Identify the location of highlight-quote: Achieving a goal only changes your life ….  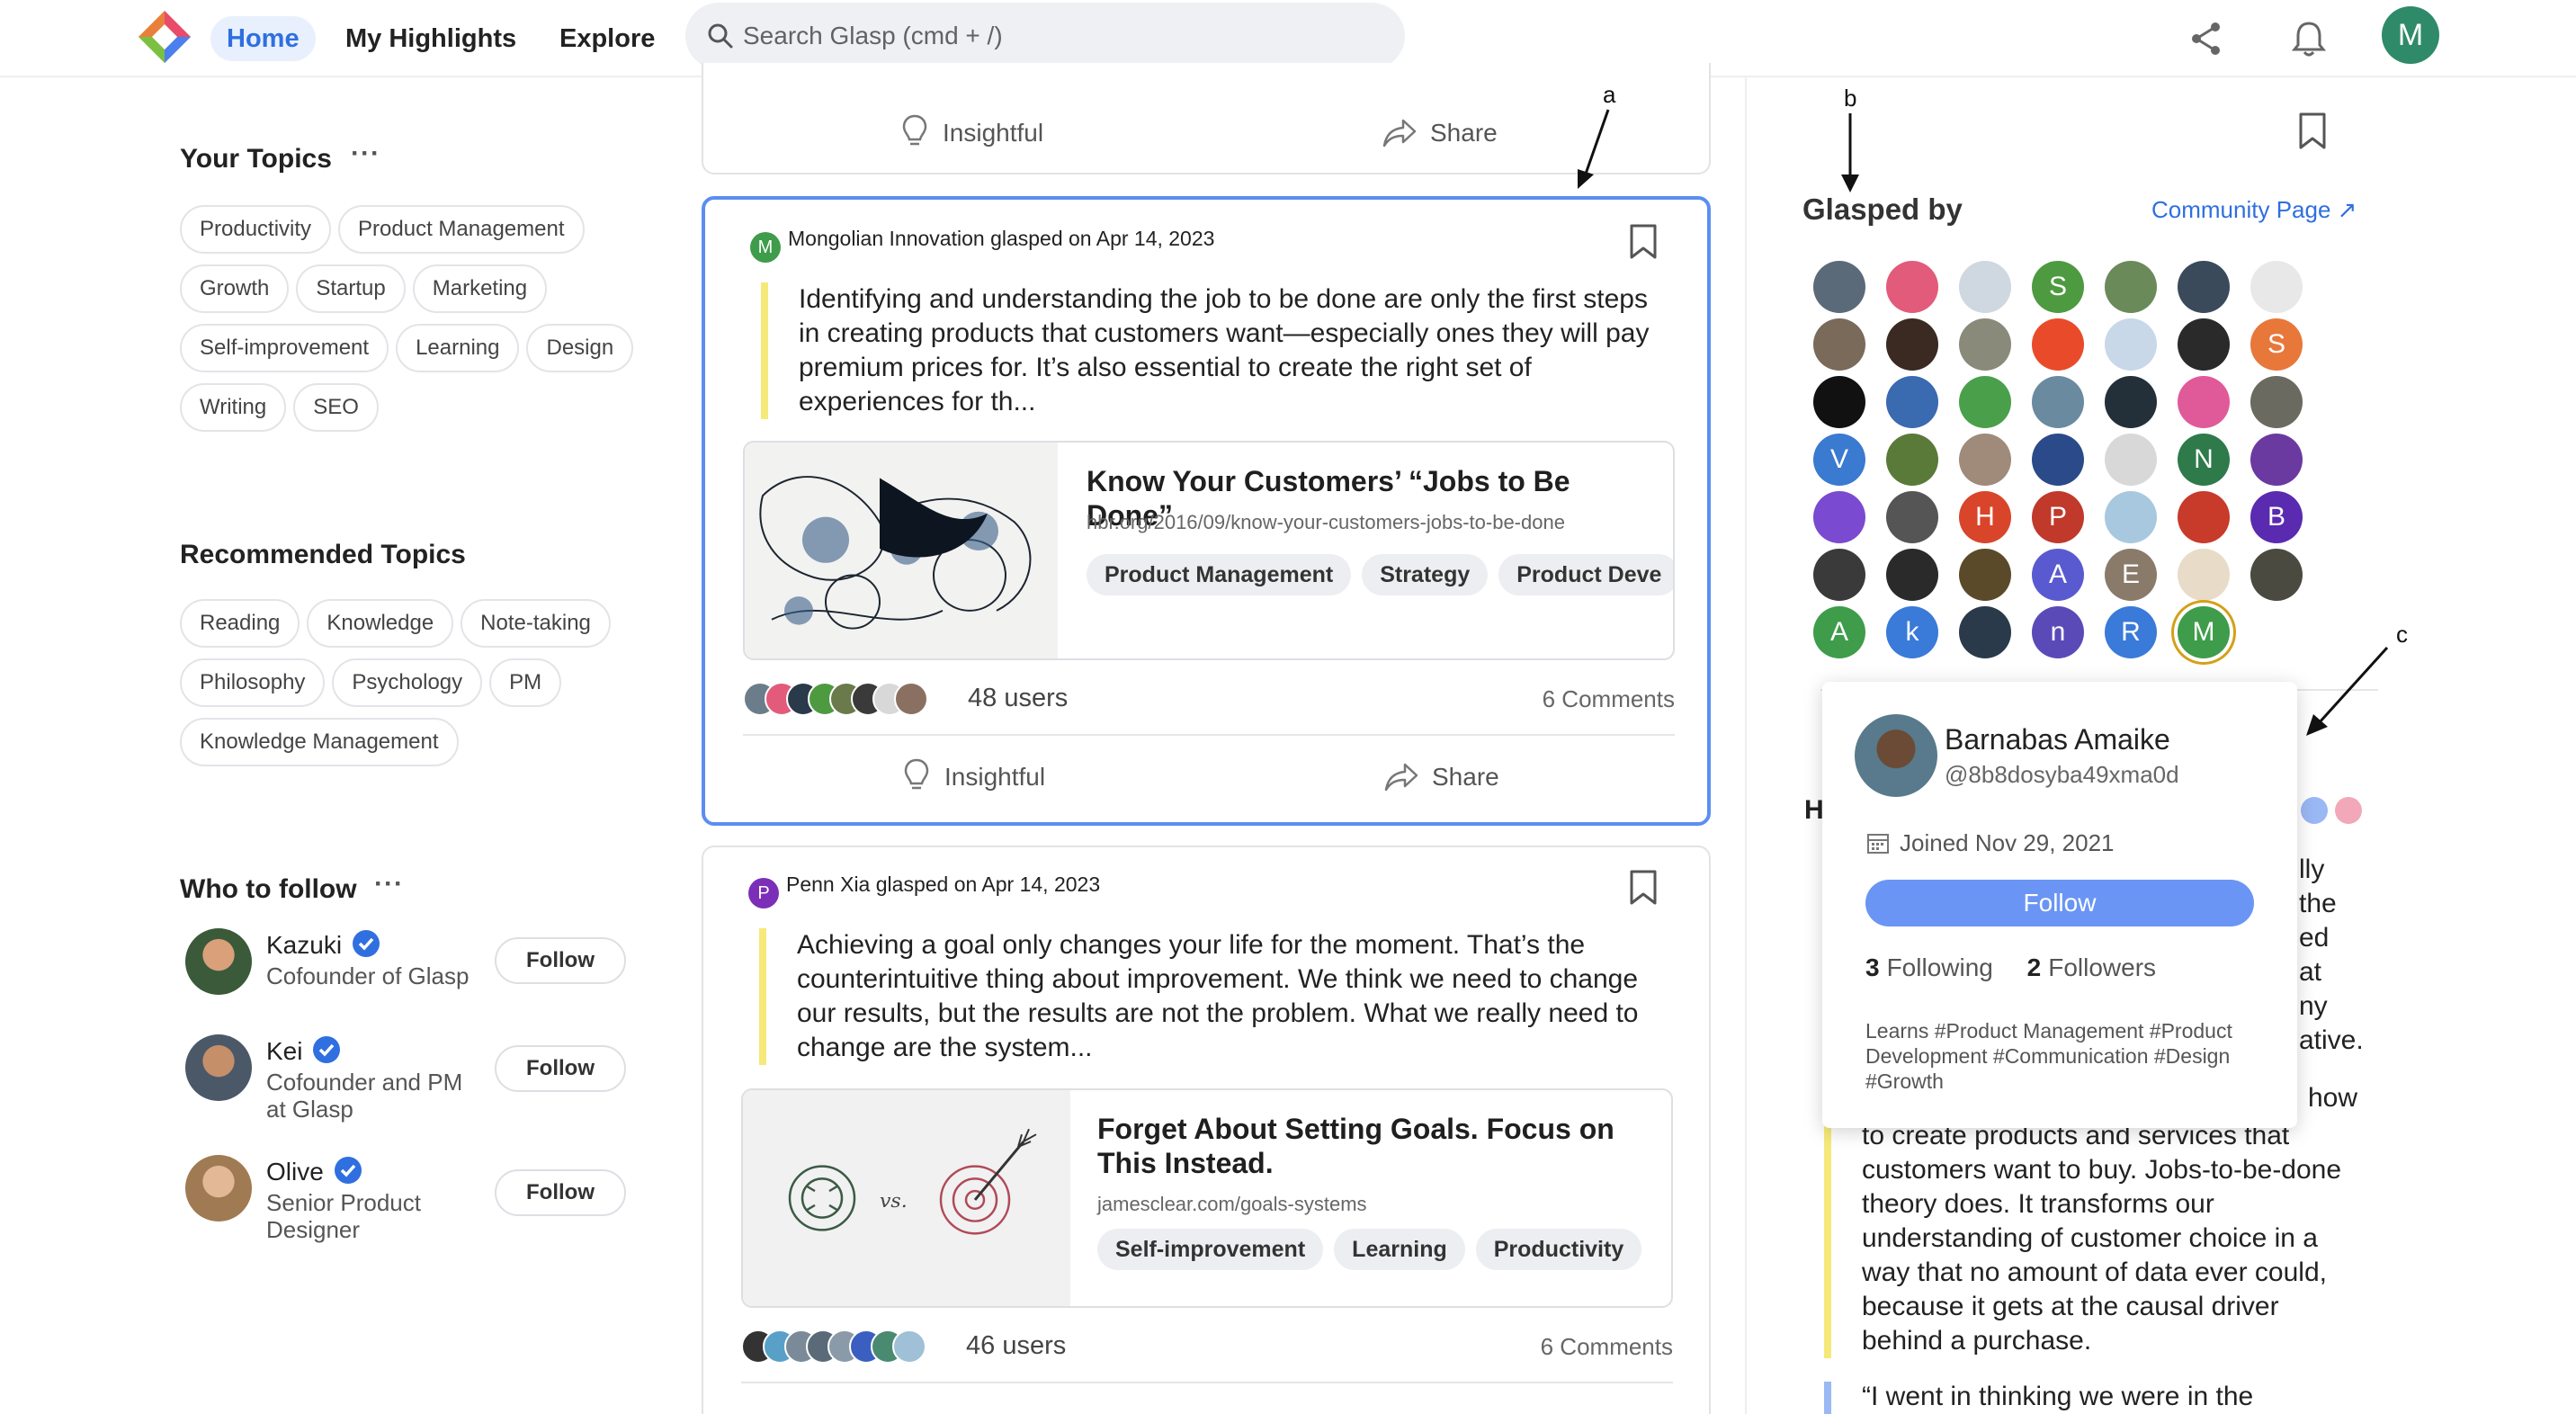
(1213, 996).